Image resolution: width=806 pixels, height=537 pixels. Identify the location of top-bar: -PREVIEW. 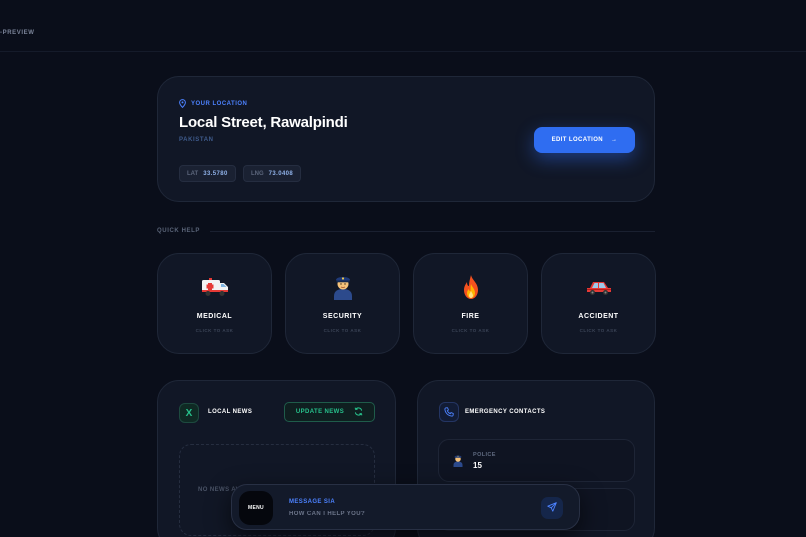
(403, 26).